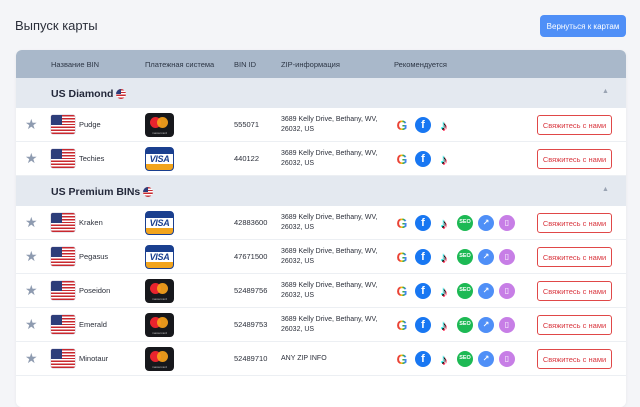 This screenshot has width=640, height=407. What do you see at coordinates (94, 256) in the screenshot?
I see `bin-name: Pegasus` at bounding box center [94, 256].